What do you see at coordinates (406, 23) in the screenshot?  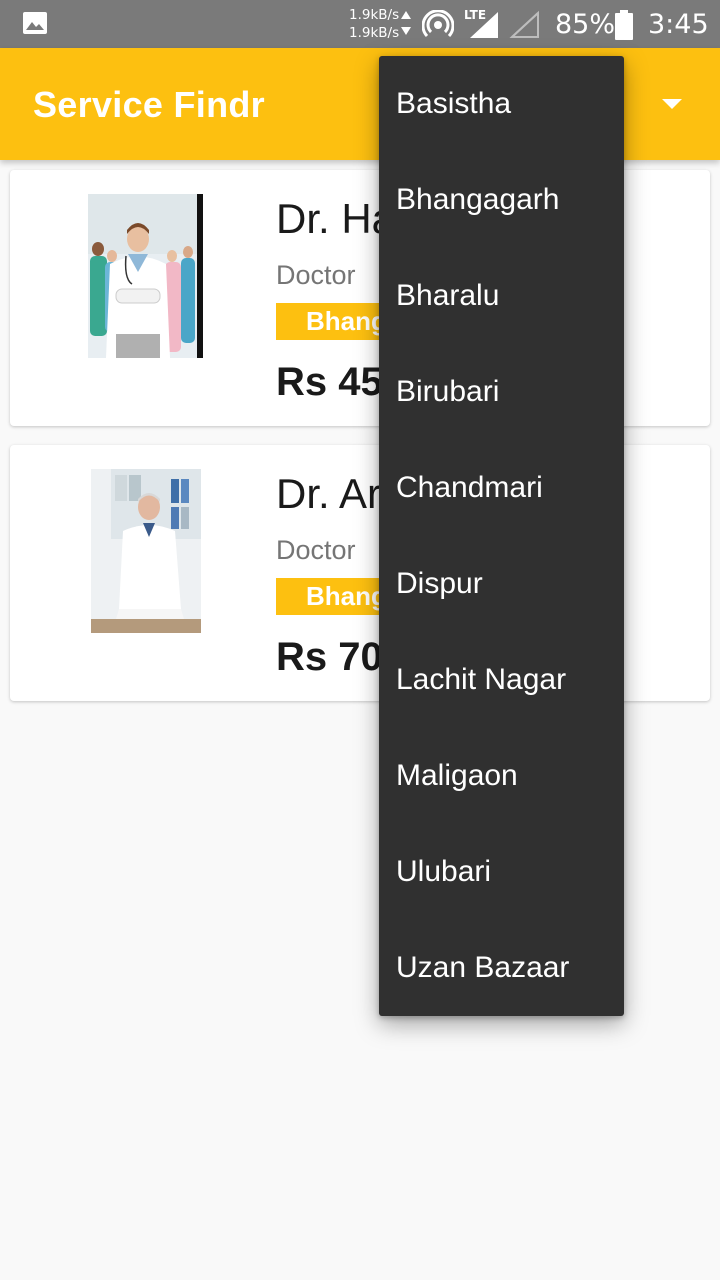 I see `data-arrows-icon` at bounding box center [406, 23].